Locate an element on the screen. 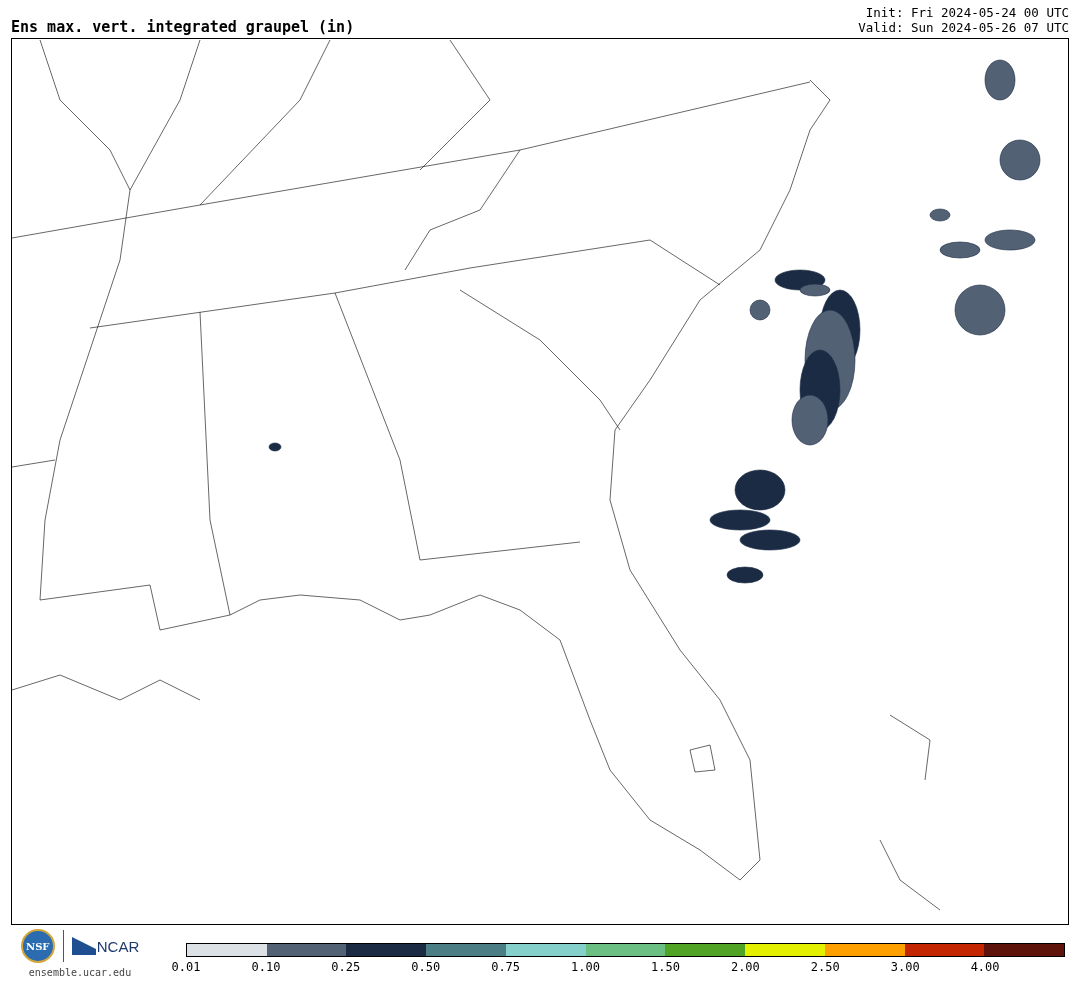 This screenshot has height=988, width=1080. colorbar-label: 0.75 is located at coordinates (506, 967).